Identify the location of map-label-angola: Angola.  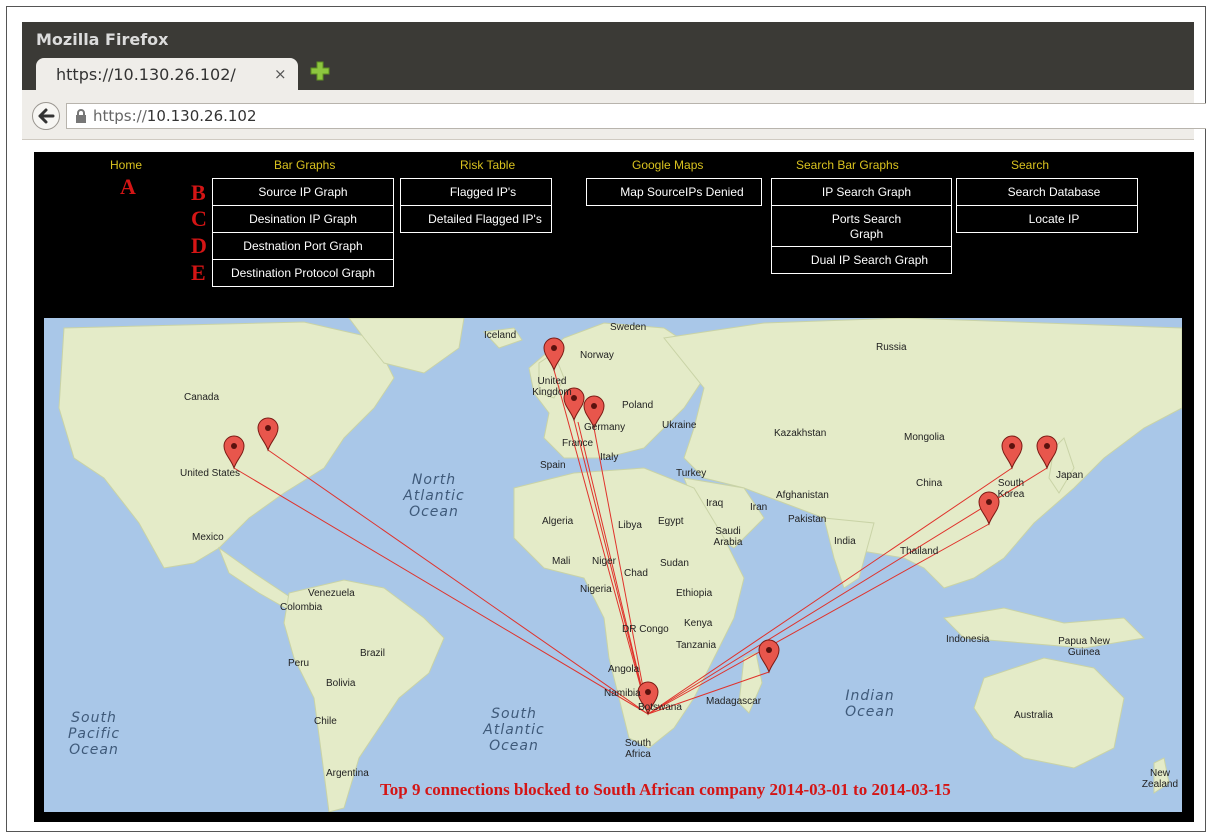
(624, 669).